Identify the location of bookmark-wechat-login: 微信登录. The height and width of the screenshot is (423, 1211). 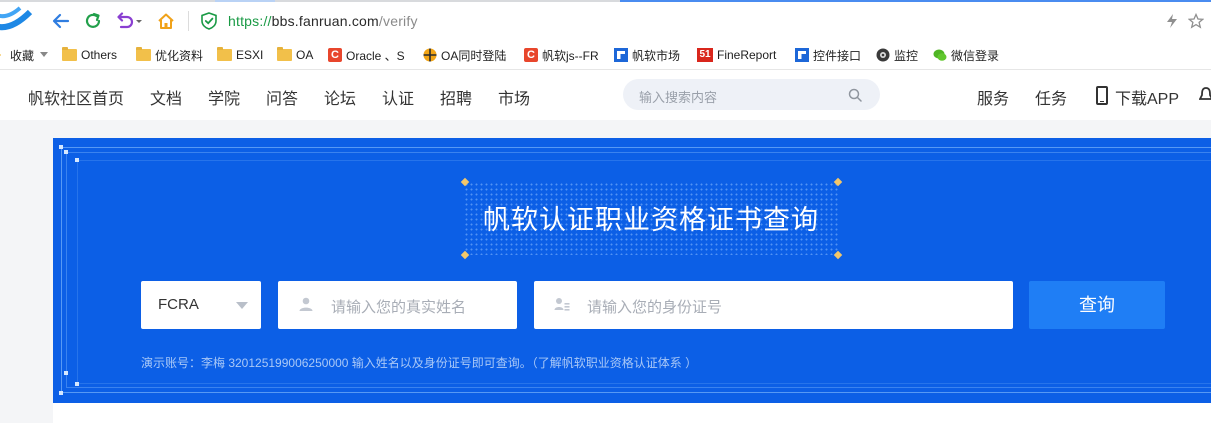
(966, 55).